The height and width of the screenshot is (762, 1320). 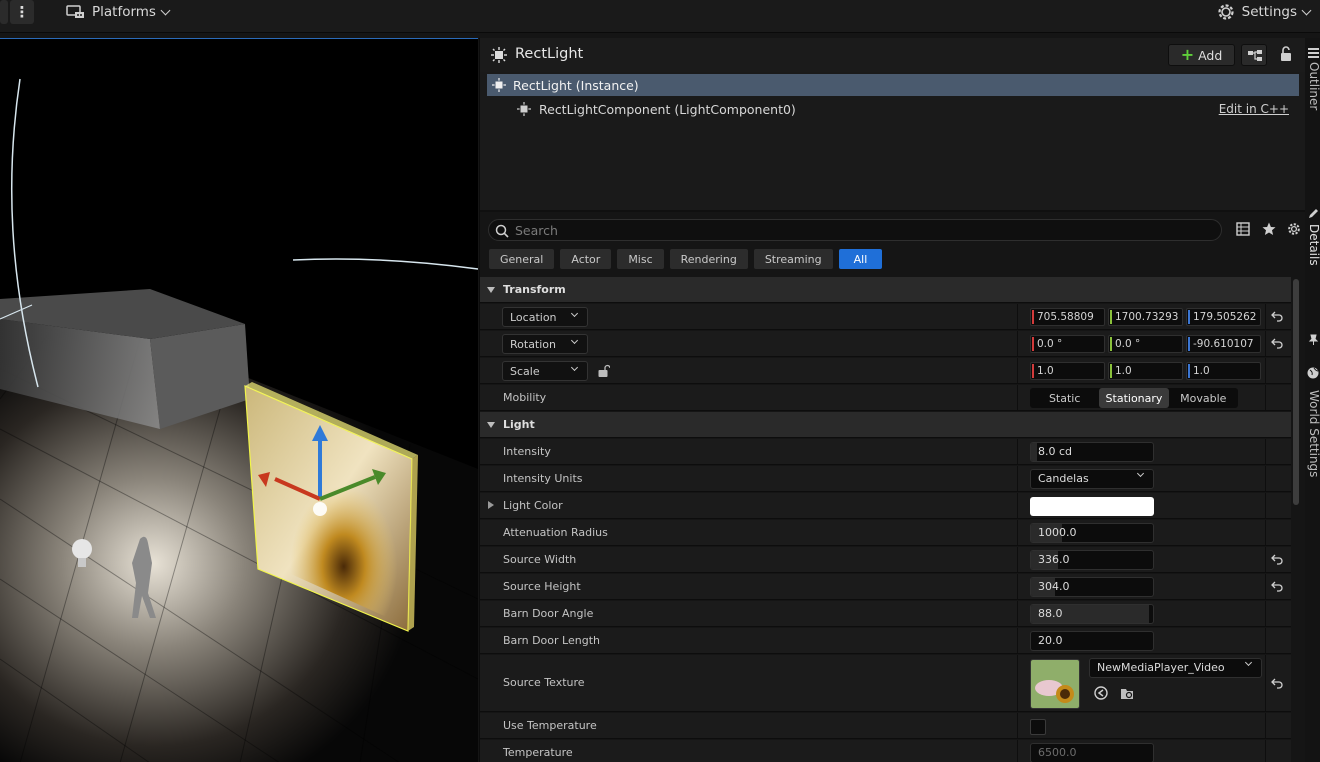 I want to click on scale-z-field: 1.0, so click(x=1223, y=371).